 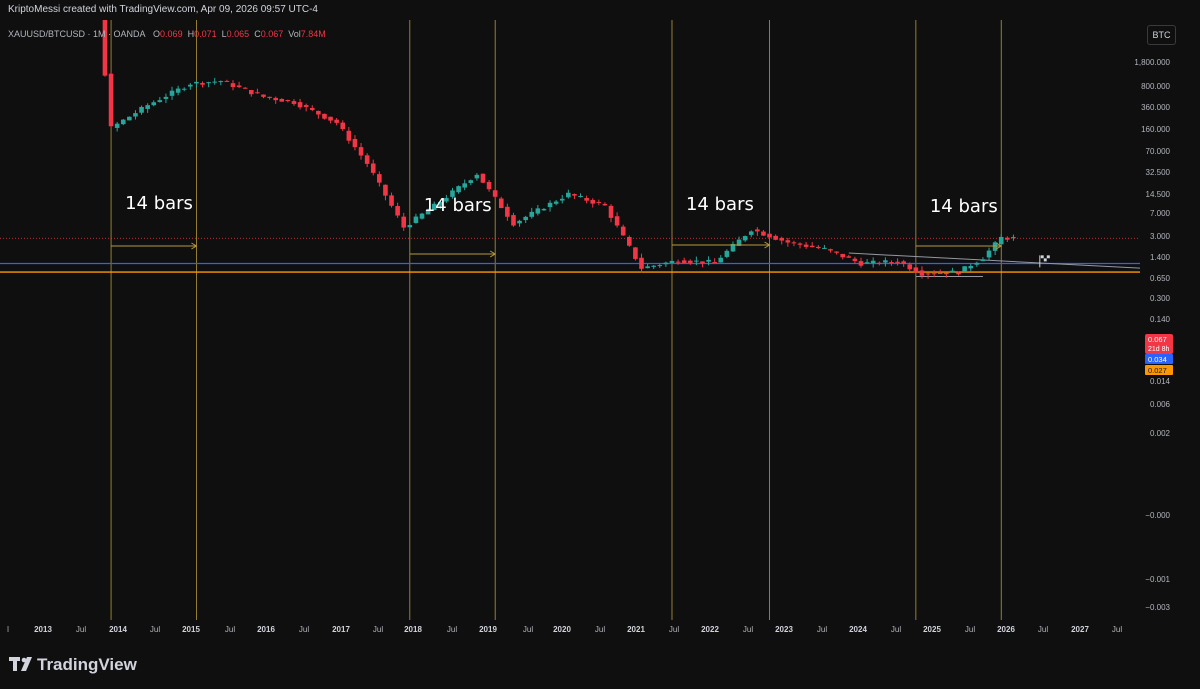 I want to click on currency-button: BTC, so click(x=1161, y=35).